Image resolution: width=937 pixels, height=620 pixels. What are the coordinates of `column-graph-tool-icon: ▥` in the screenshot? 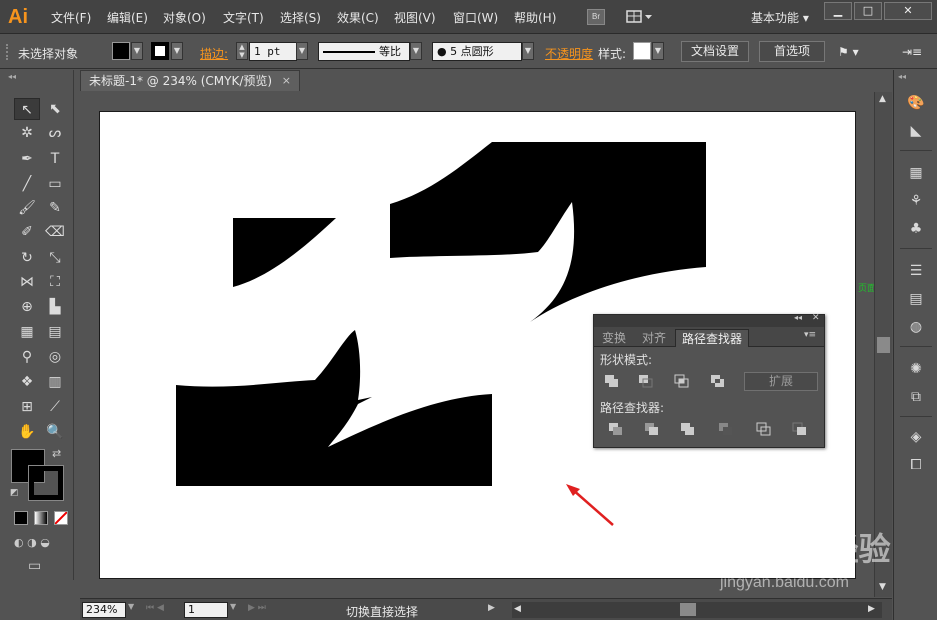 It's located at (55, 382).